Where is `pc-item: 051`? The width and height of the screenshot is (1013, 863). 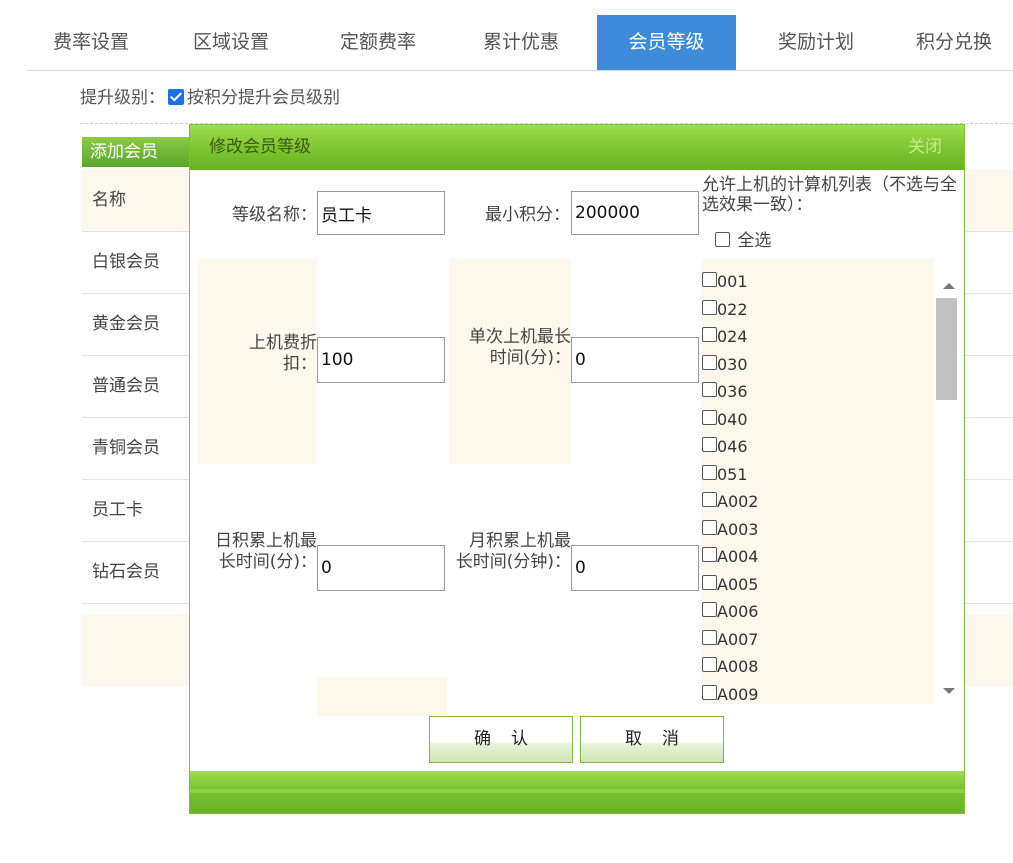 pc-item: 051 is located at coordinates (833, 475).